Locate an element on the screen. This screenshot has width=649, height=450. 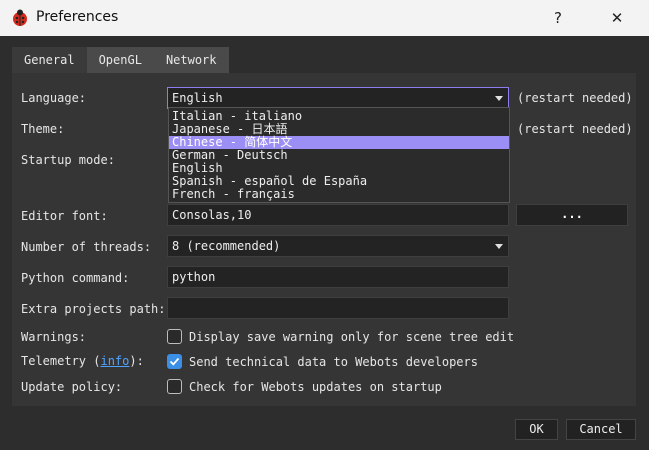
telemetry-label-prefix: Telemetry ( is located at coordinates (61, 361).